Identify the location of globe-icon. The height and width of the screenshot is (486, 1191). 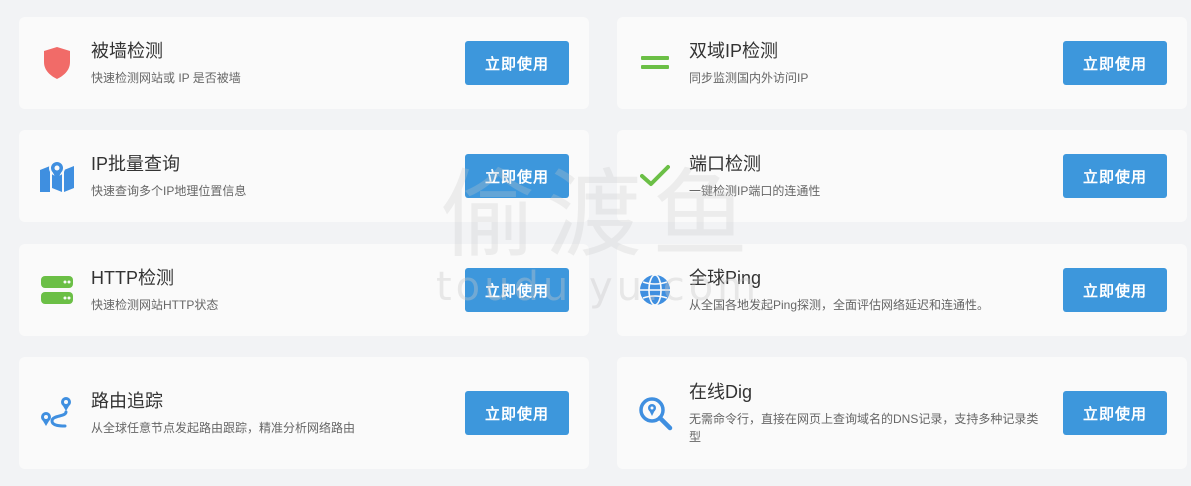
(655, 290).